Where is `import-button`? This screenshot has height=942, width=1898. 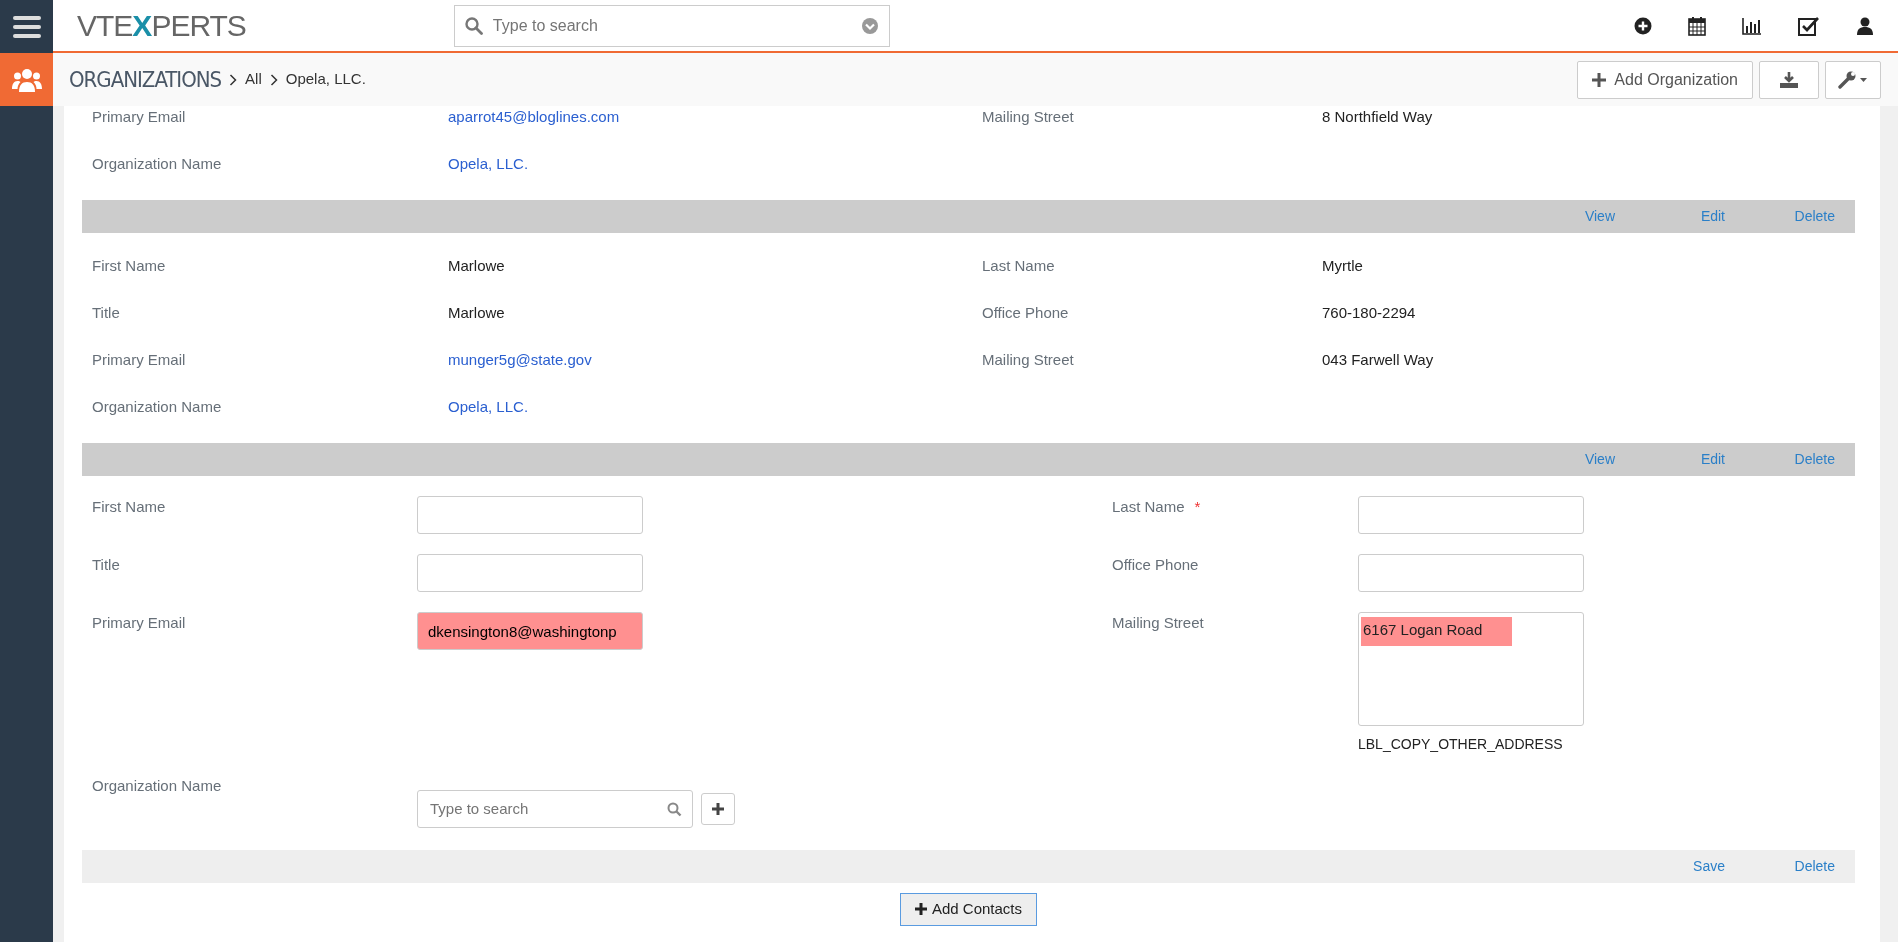
import-button is located at coordinates (1789, 79).